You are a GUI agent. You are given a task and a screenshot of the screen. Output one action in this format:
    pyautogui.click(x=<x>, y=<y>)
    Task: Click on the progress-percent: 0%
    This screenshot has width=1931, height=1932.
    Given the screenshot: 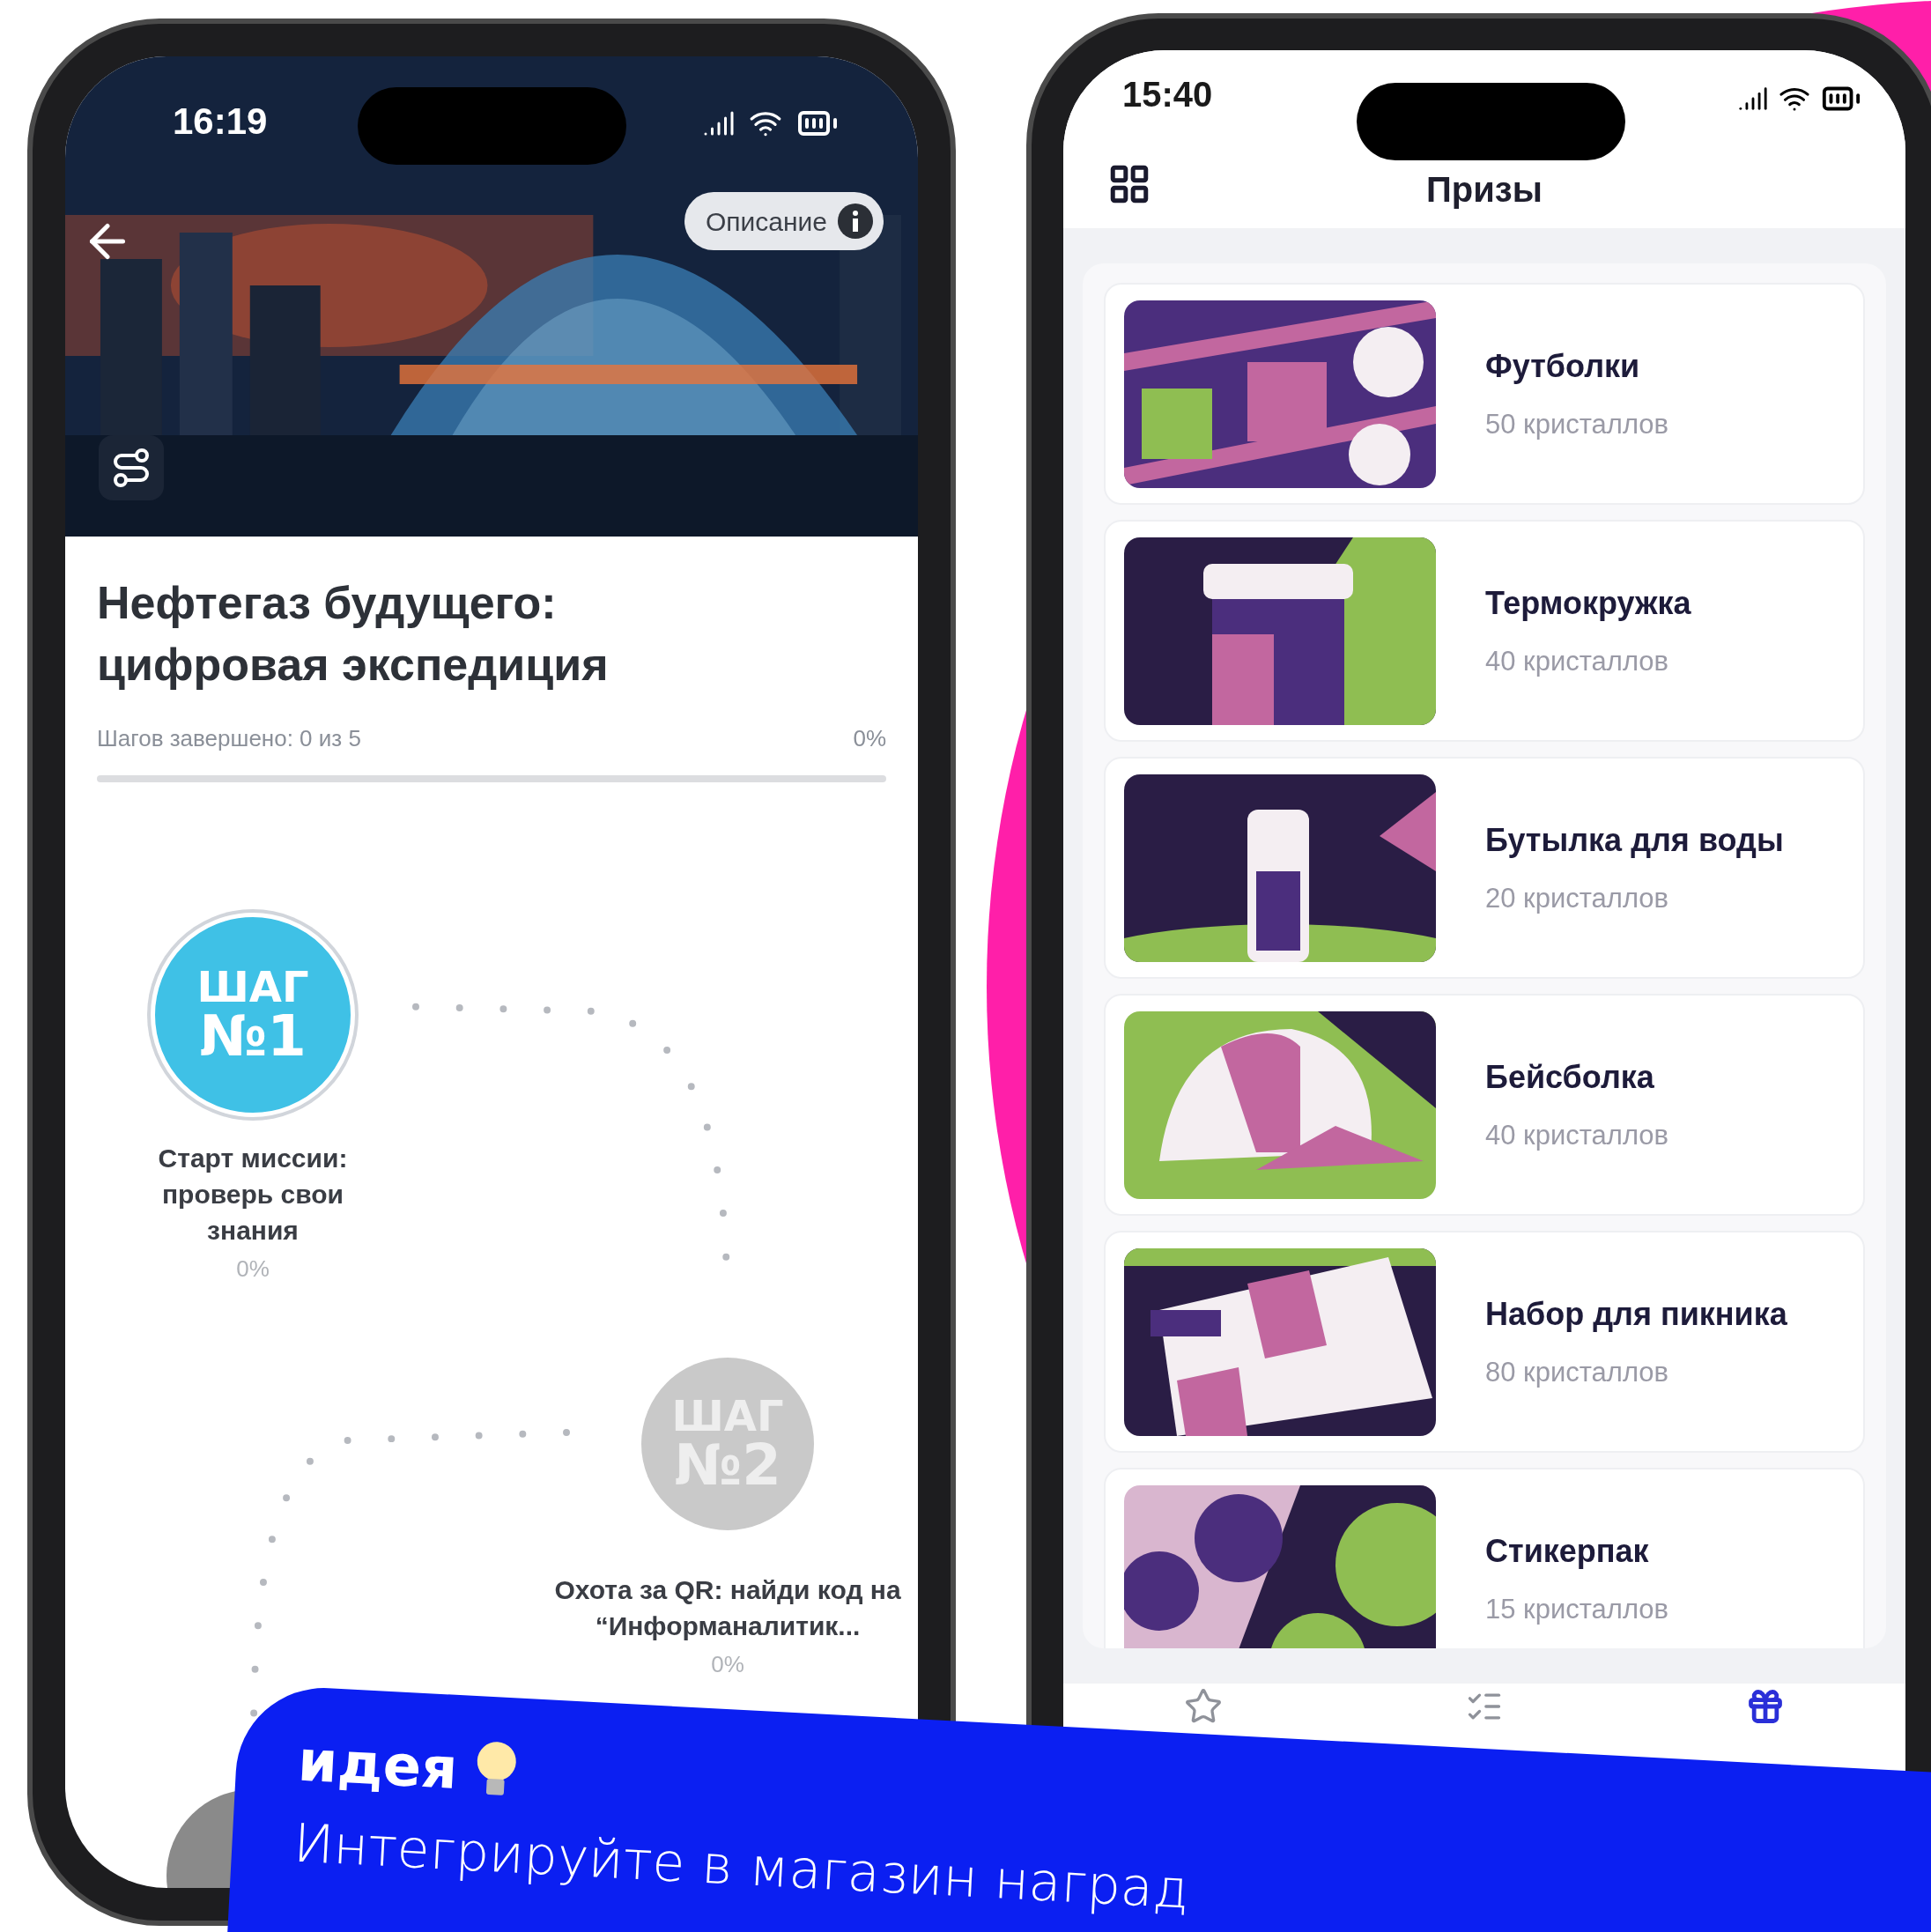 What is the action you would take?
    pyautogui.click(x=869, y=739)
    